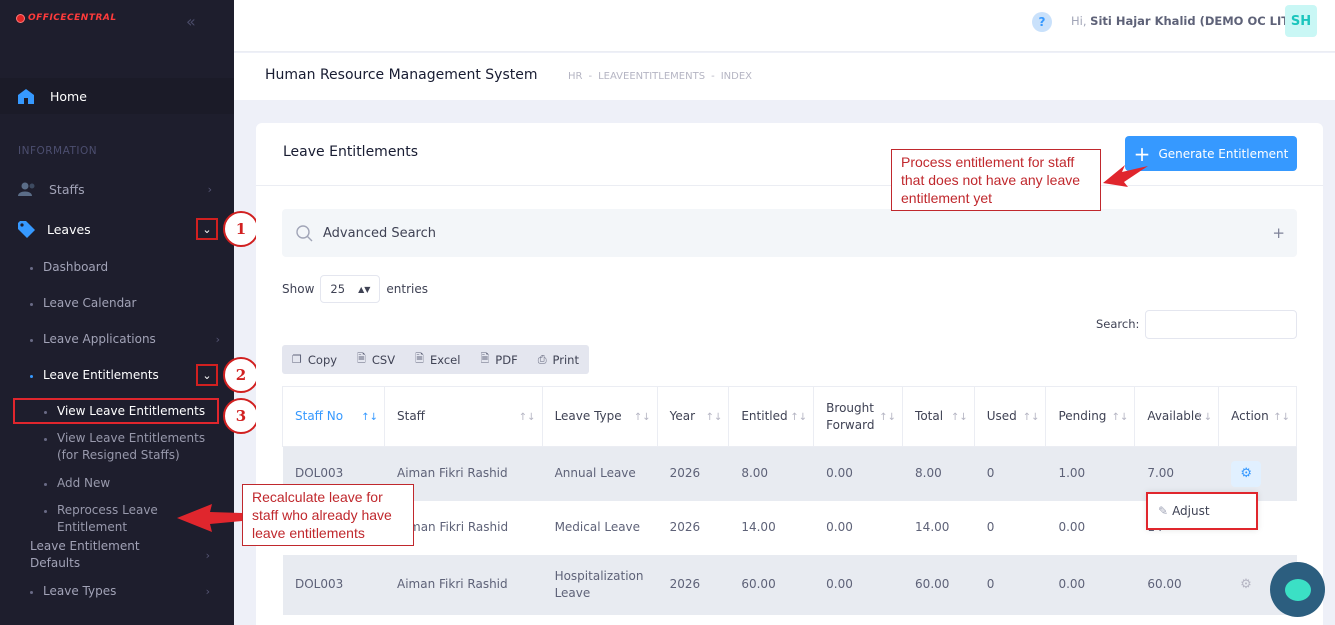 This screenshot has width=1335, height=625. What do you see at coordinates (1010, 416) in the screenshot?
I see `col-used: Used ↑↓` at bounding box center [1010, 416].